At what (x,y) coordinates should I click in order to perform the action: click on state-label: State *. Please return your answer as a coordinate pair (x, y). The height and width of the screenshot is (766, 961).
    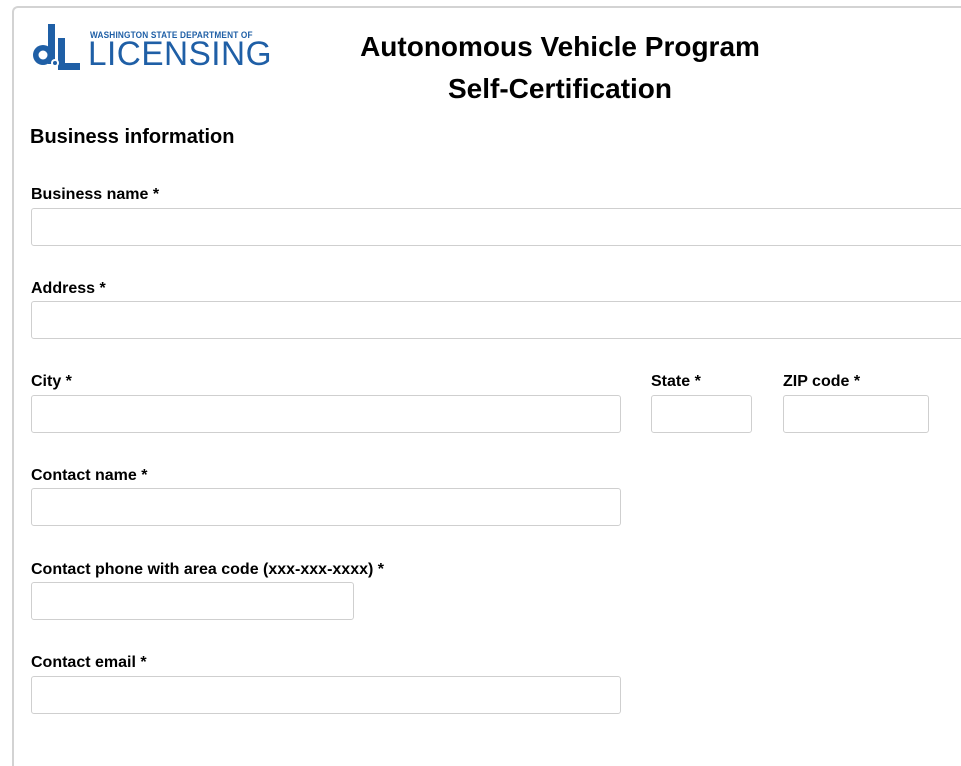
    Looking at the image, I should click on (676, 381).